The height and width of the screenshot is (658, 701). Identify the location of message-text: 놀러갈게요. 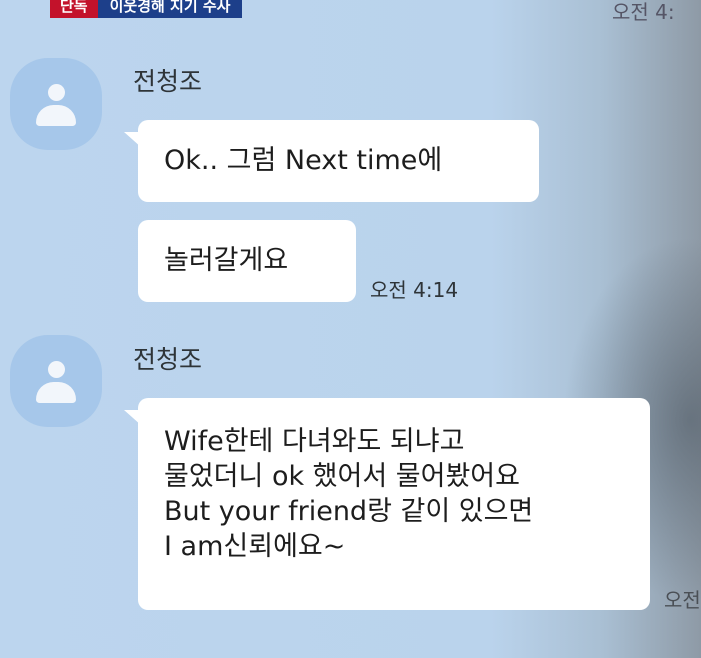
(226, 260).